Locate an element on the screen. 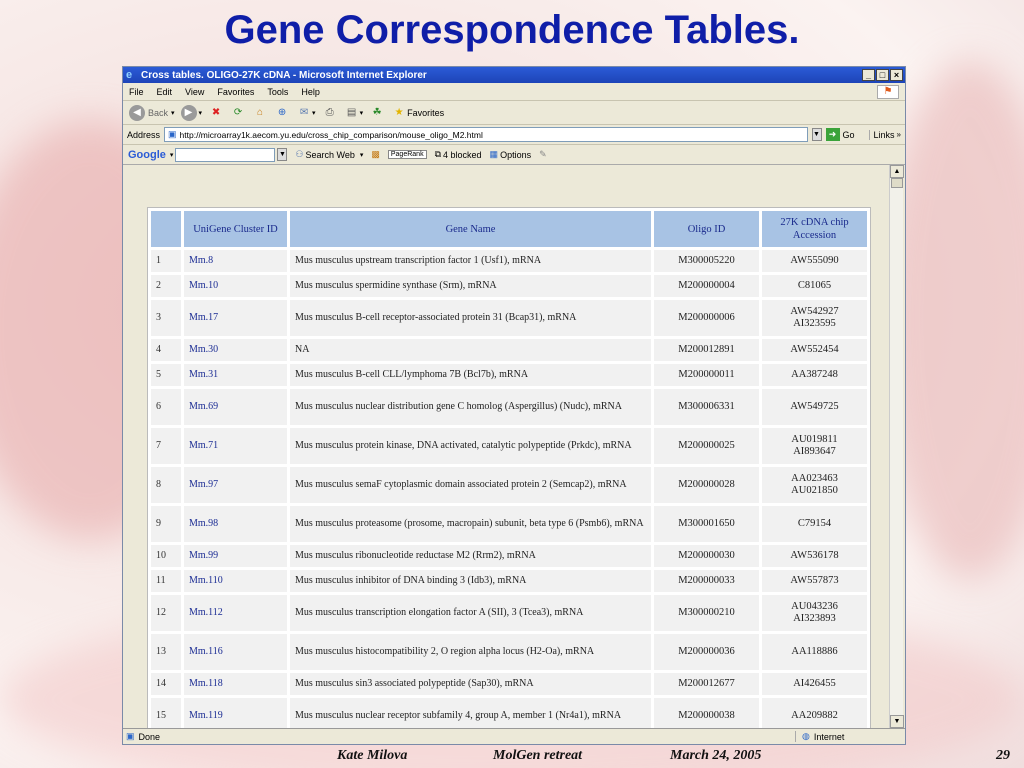  unigene-link: Mm.116 is located at coordinates (235, 652).